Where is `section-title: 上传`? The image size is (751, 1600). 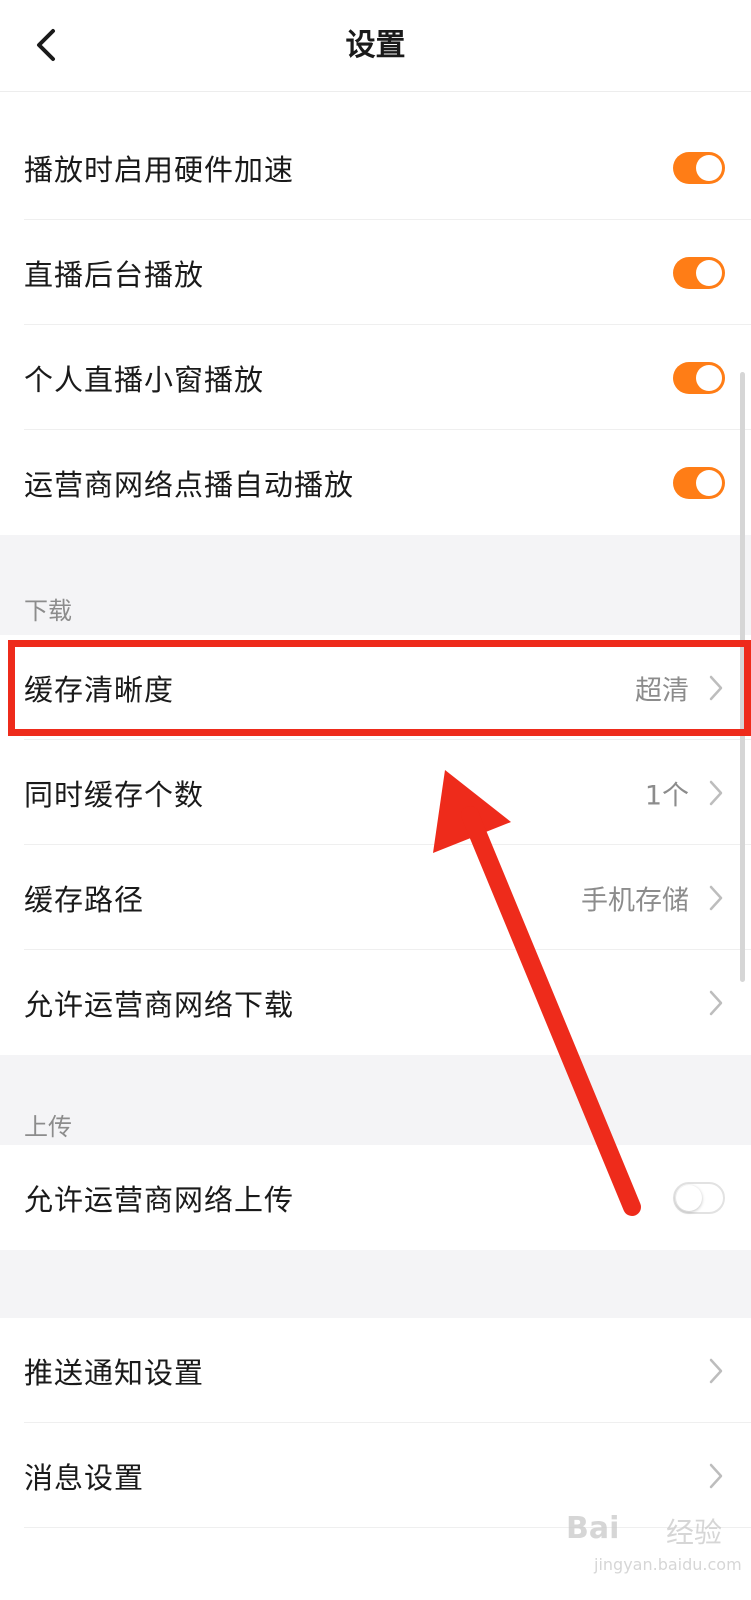 section-title: 上传 is located at coordinates (48, 1127).